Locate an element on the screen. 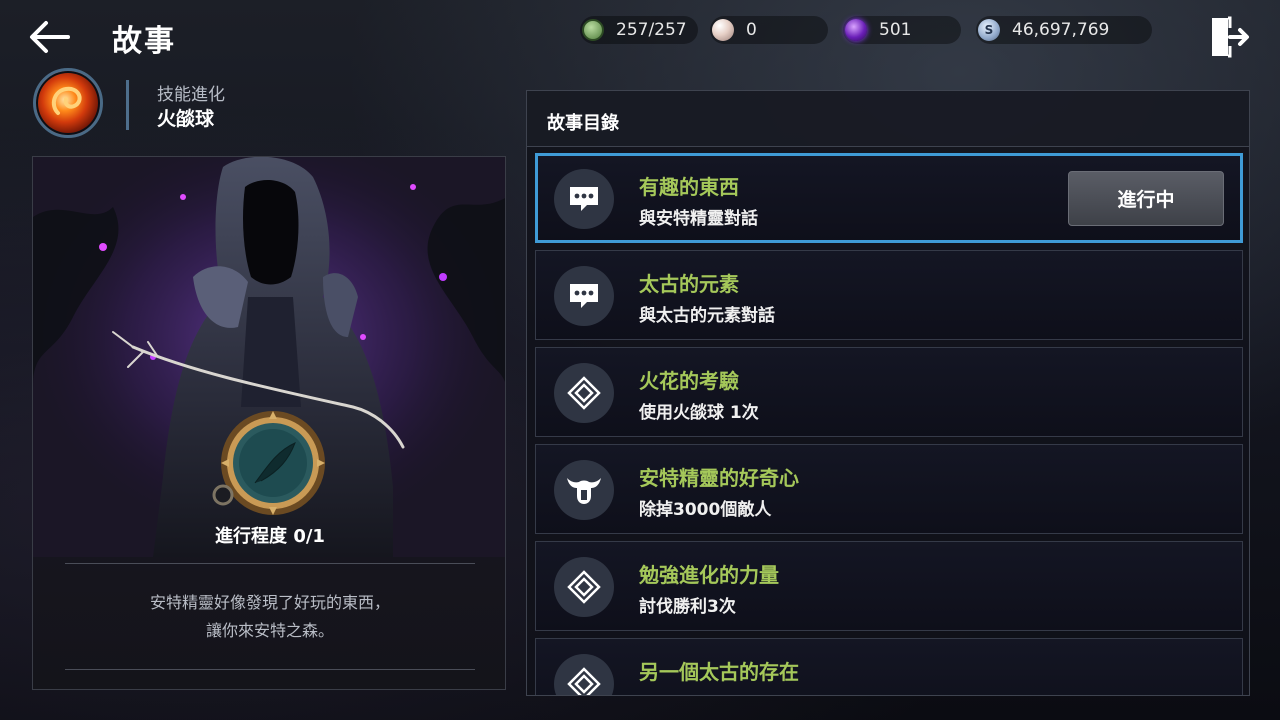 The width and height of the screenshot is (1280, 720). currency-pearl: 0 is located at coordinates (769, 30).